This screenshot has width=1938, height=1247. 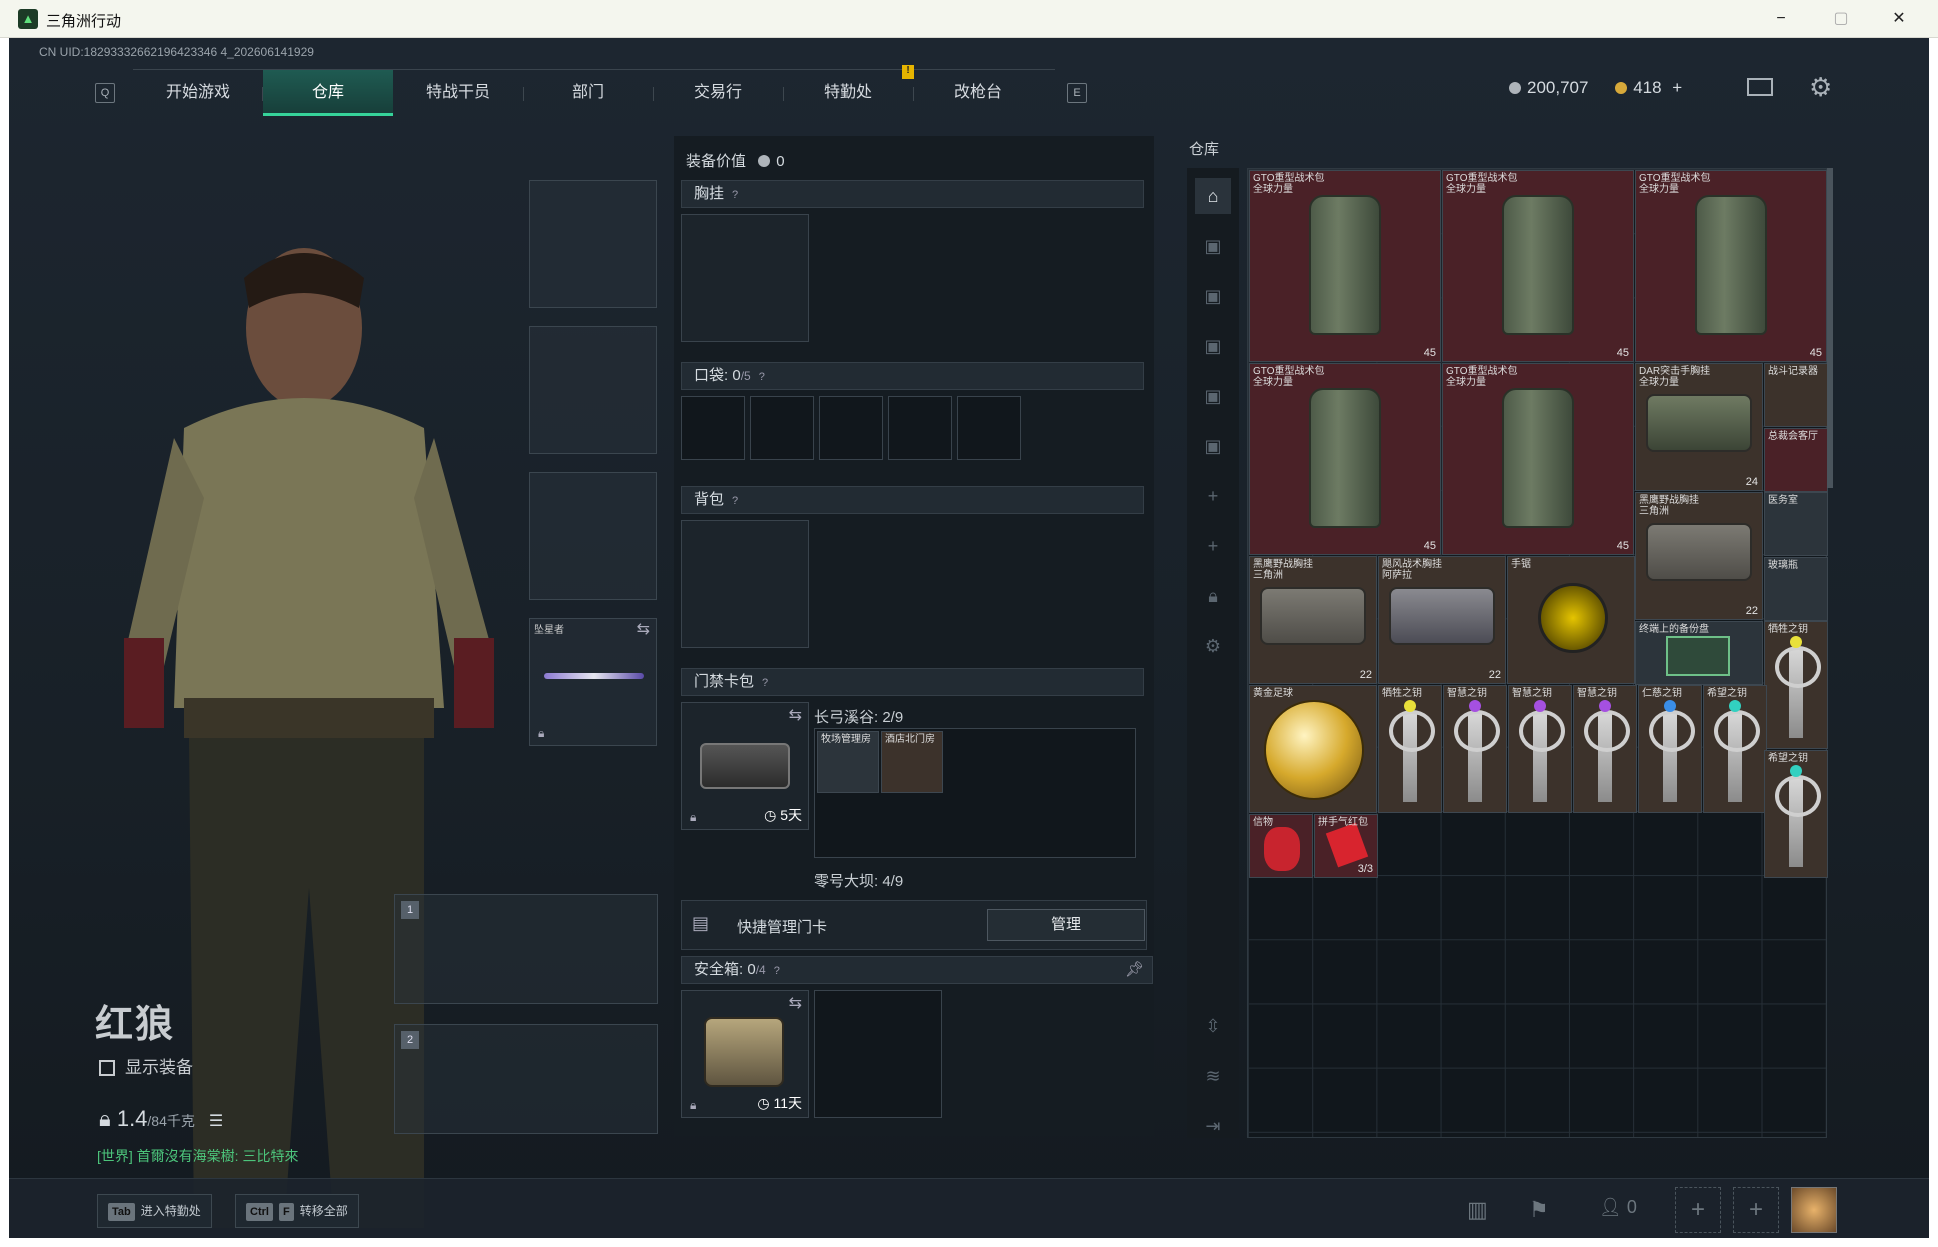 What do you see at coordinates (1442, 620) in the screenshot?
I see `storage-item: 飓风战术胸挂 阿萨拉 22` at bounding box center [1442, 620].